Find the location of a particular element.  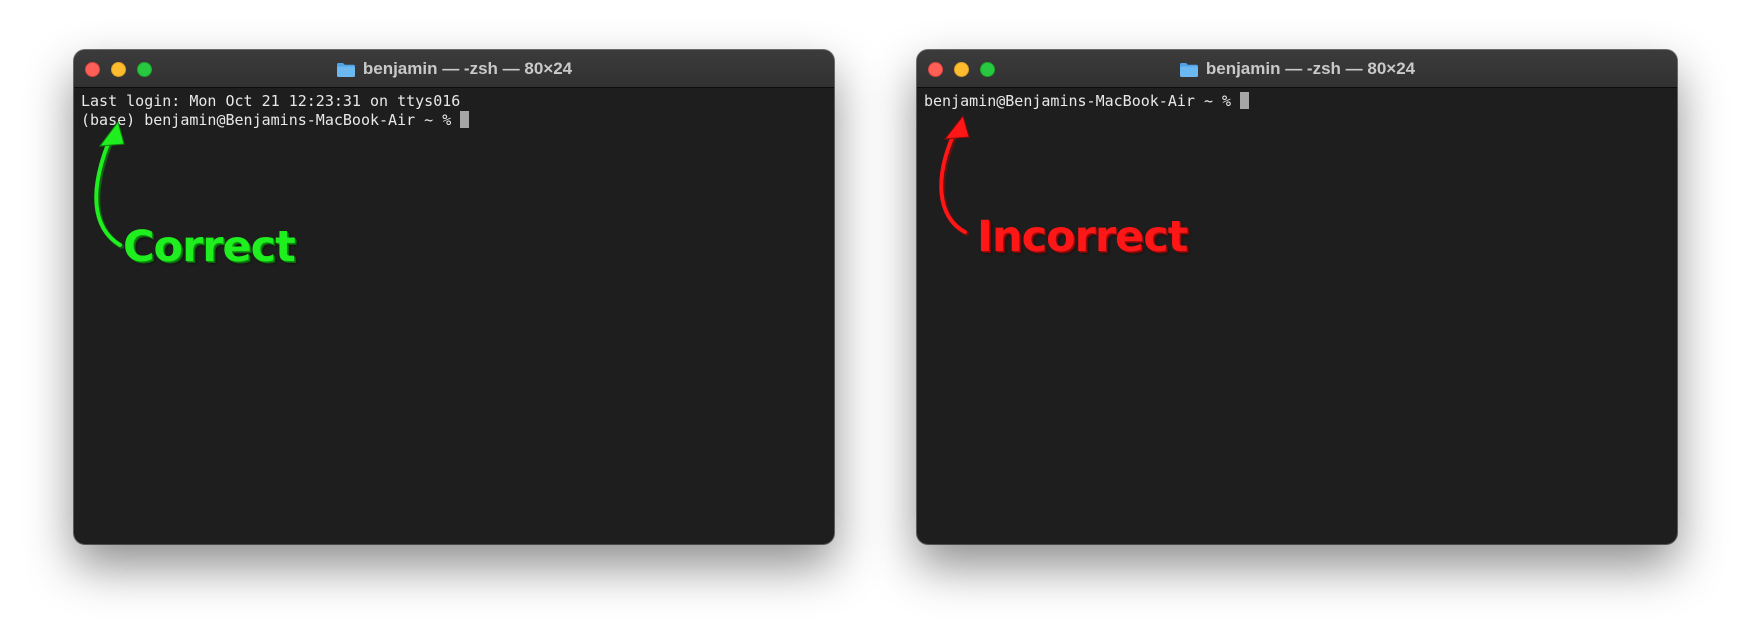

incorrect-label: Incorrect is located at coordinates (1082, 237).